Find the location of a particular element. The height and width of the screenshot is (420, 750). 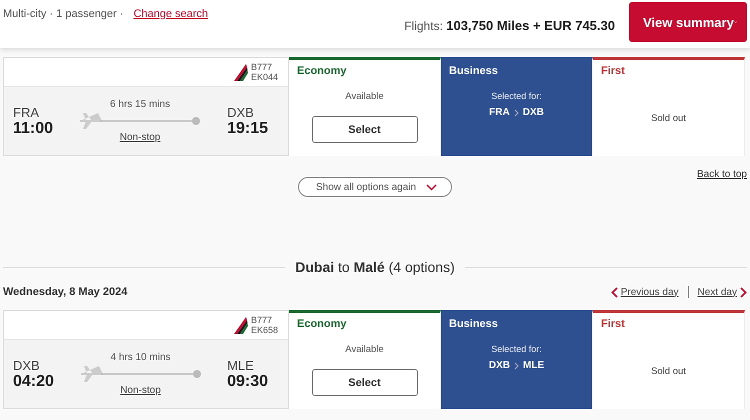

arrival-time: 19:15 is located at coordinates (247, 129).